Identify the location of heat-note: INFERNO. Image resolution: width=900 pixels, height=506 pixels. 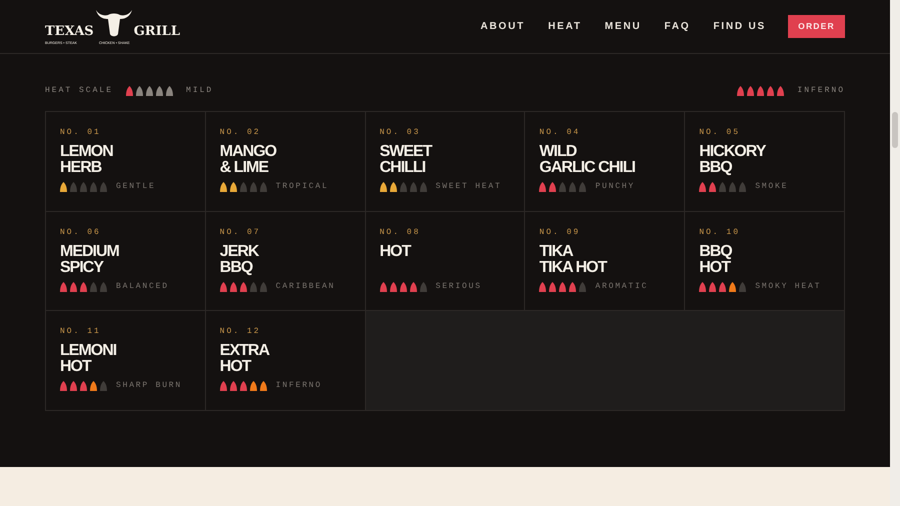
(299, 386).